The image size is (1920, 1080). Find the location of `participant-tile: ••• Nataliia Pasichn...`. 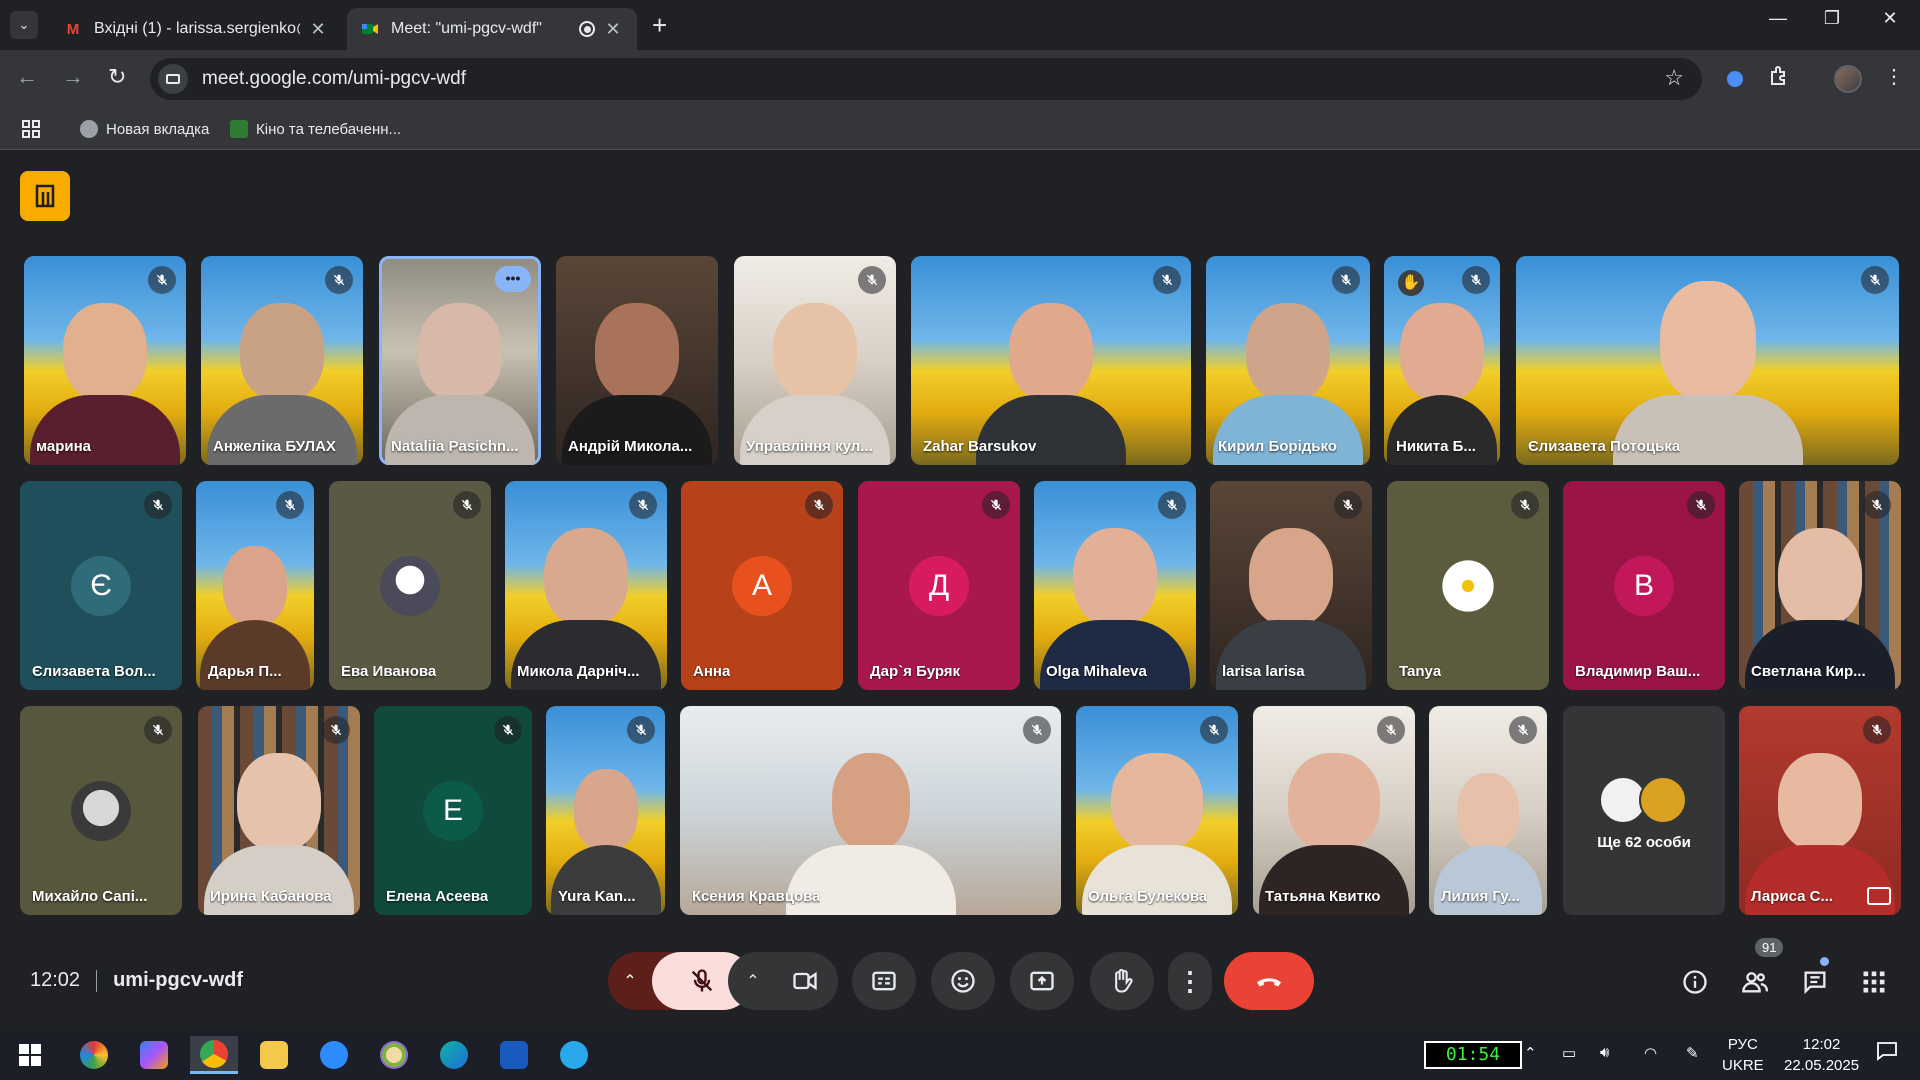

participant-tile: ••• Nataliia Pasichn... is located at coordinates (460, 360).